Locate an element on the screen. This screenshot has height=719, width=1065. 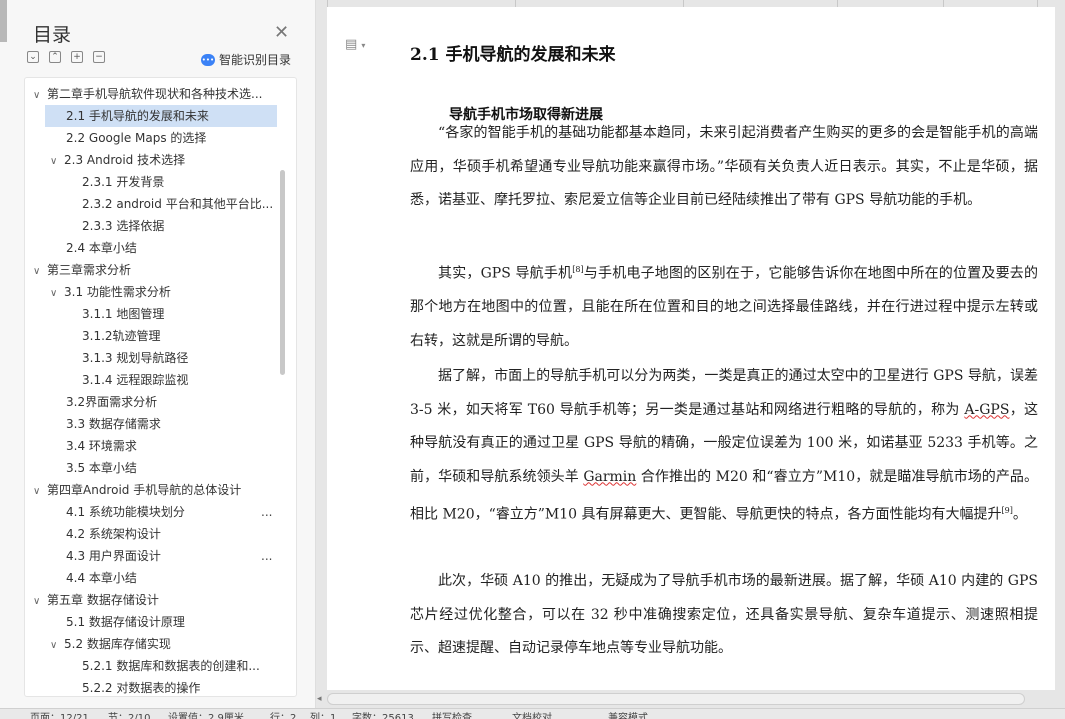
spellcheck-button: 拼写检查 is located at coordinates (452, 714).